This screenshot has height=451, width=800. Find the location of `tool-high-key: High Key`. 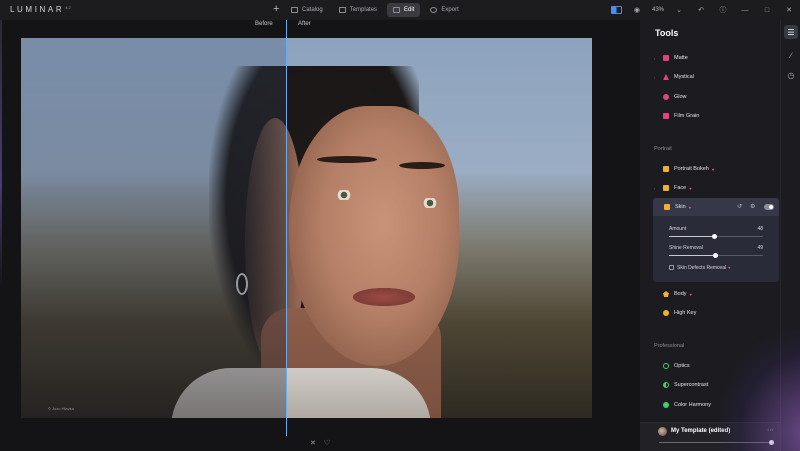

tool-high-key: High Key is located at coordinates (675, 313).